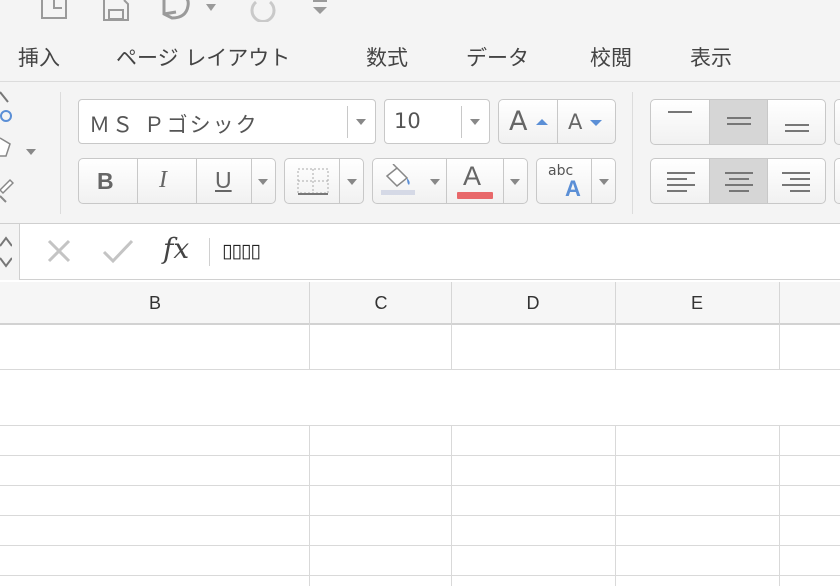 The width and height of the screenshot is (840, 586). What do you see at coordinates (573, 188) in the screenshot?
I see `phonetic-a-glyph: A` at bounding box center [573, 188].